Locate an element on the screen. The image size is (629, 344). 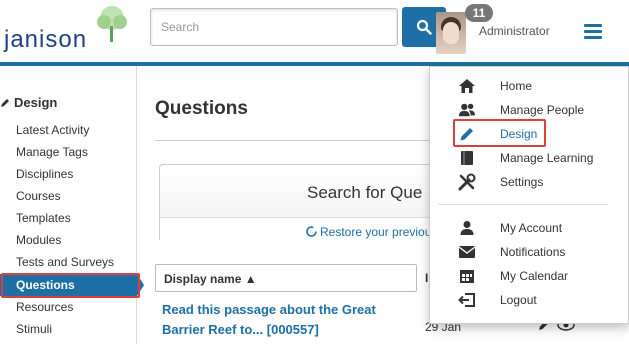
calendar-icon is located at coordinates (467, 276).